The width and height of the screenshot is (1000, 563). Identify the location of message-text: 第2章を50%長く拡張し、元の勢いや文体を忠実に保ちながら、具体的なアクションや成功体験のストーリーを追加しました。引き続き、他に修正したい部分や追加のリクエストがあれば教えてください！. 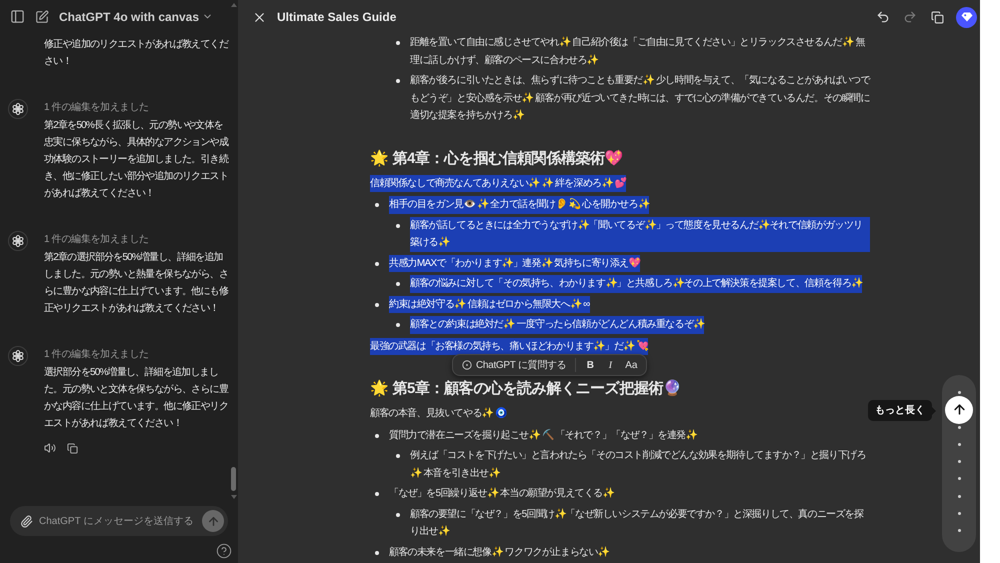
(137, 159).